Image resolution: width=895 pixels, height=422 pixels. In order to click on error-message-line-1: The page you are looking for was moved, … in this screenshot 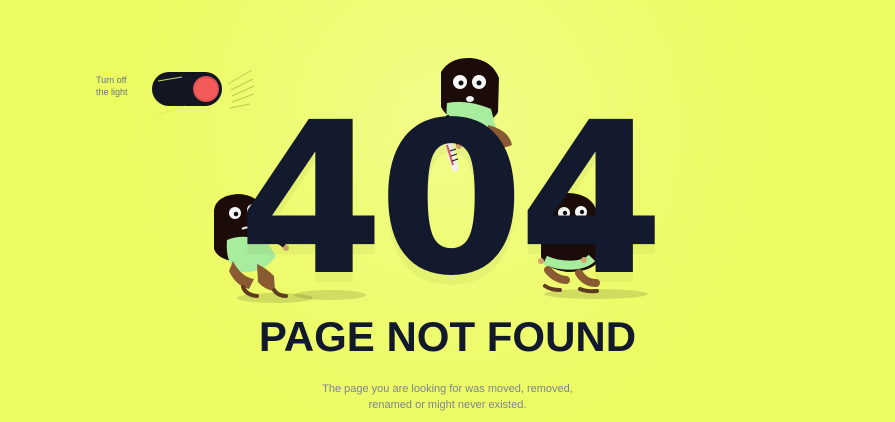, I will do `click(447, 389)`.